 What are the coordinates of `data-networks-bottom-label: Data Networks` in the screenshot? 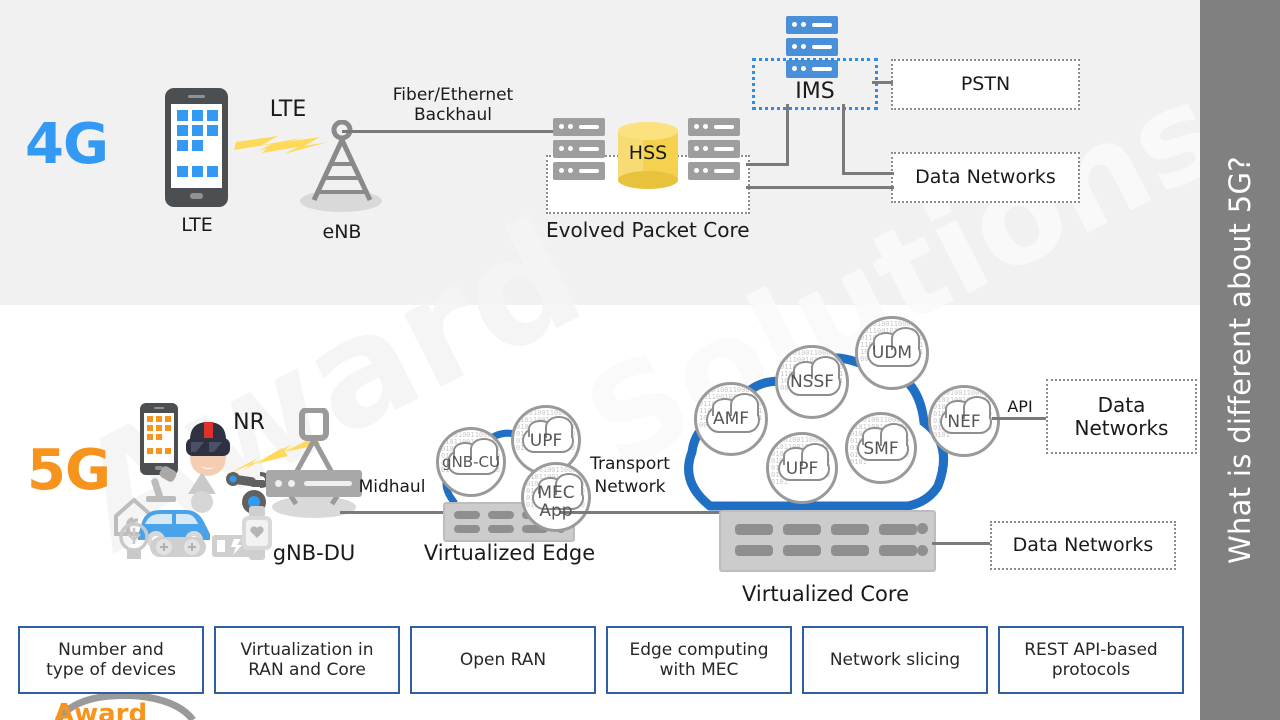 It's located at (1083, 544).